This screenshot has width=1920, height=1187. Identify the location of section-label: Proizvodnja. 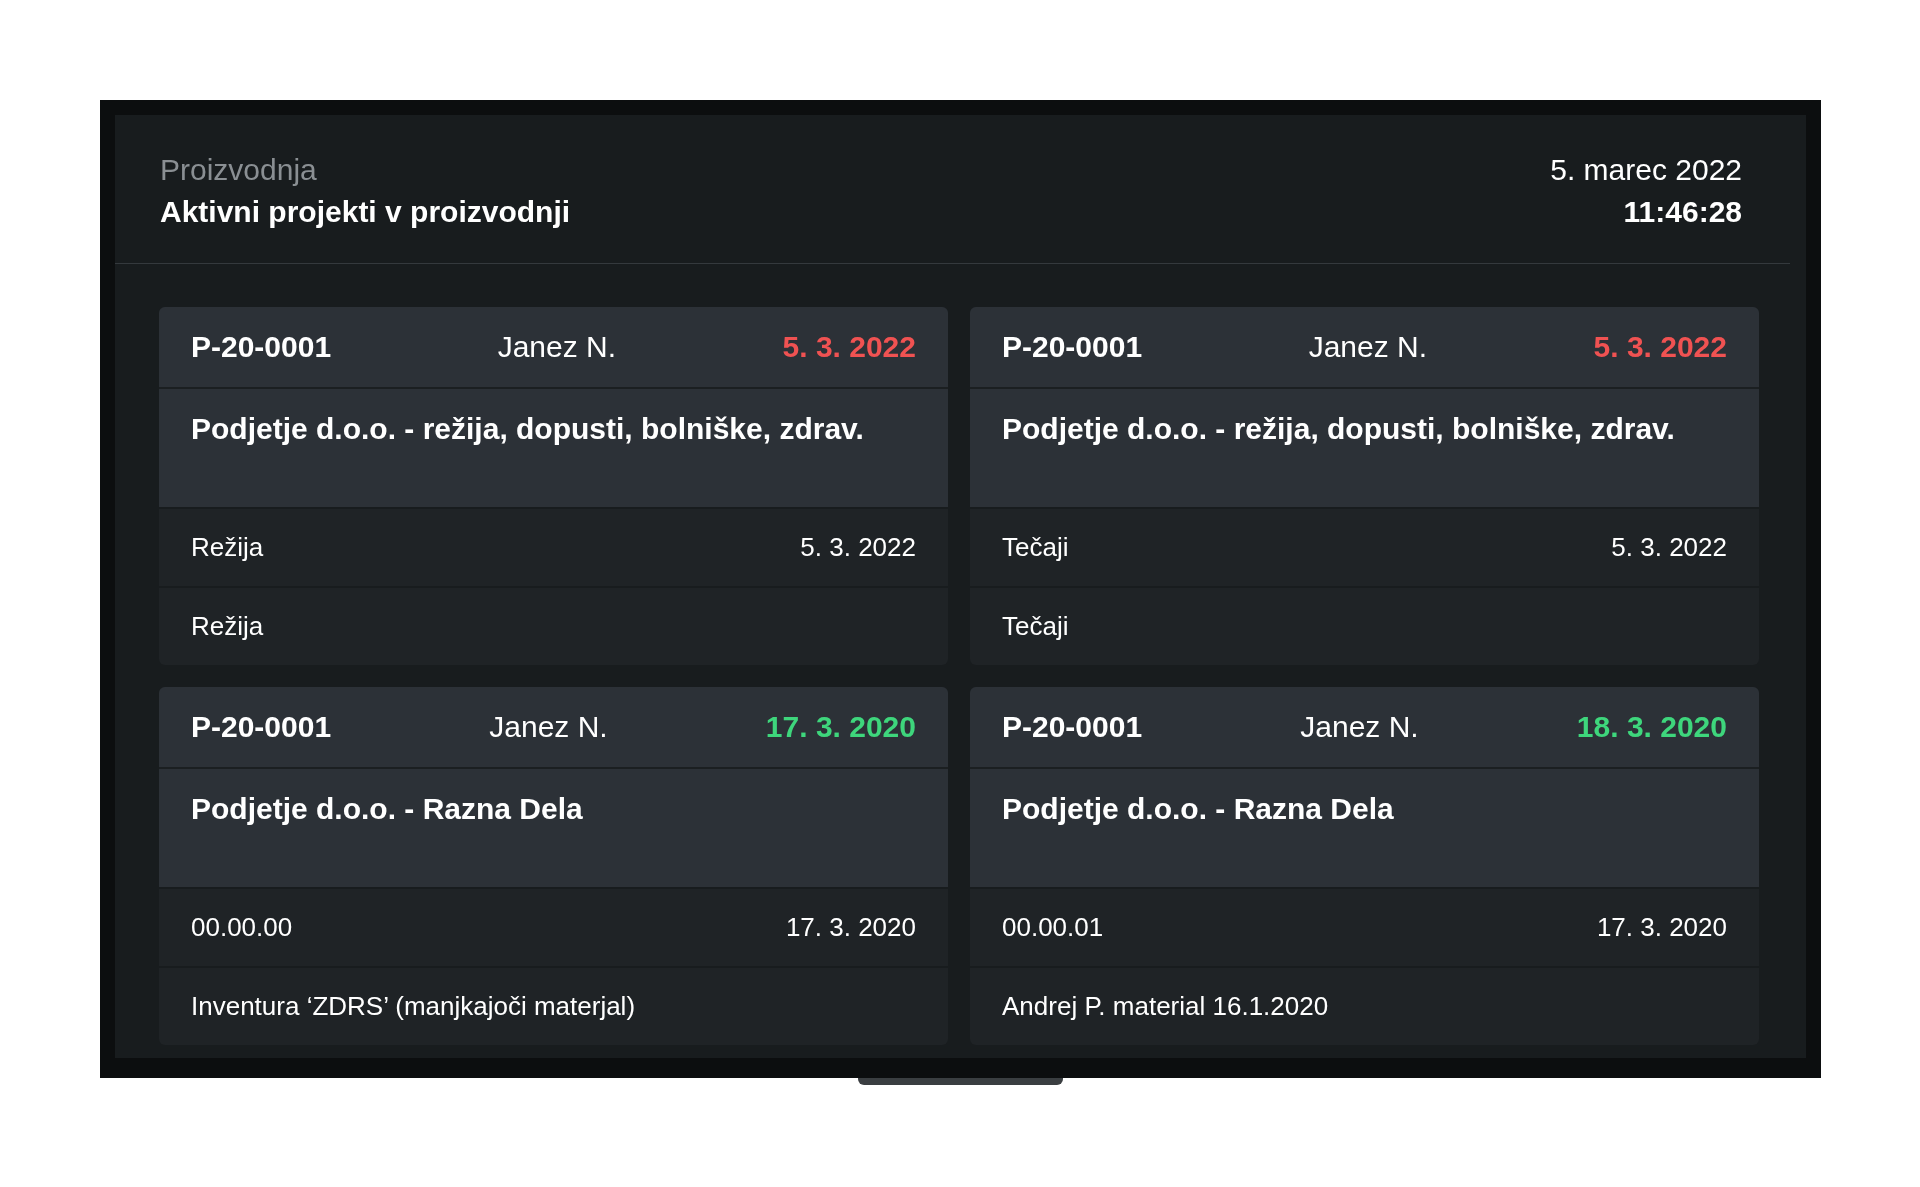
(239, 170).